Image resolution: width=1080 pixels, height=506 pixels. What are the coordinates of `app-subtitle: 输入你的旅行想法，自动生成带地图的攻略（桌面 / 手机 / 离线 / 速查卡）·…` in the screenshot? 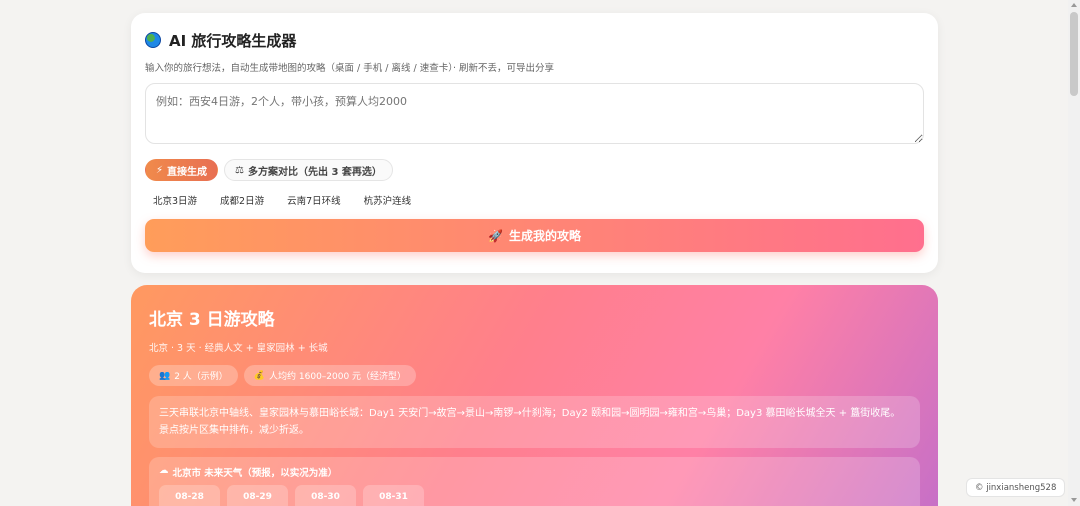 It's located at (350, 68).